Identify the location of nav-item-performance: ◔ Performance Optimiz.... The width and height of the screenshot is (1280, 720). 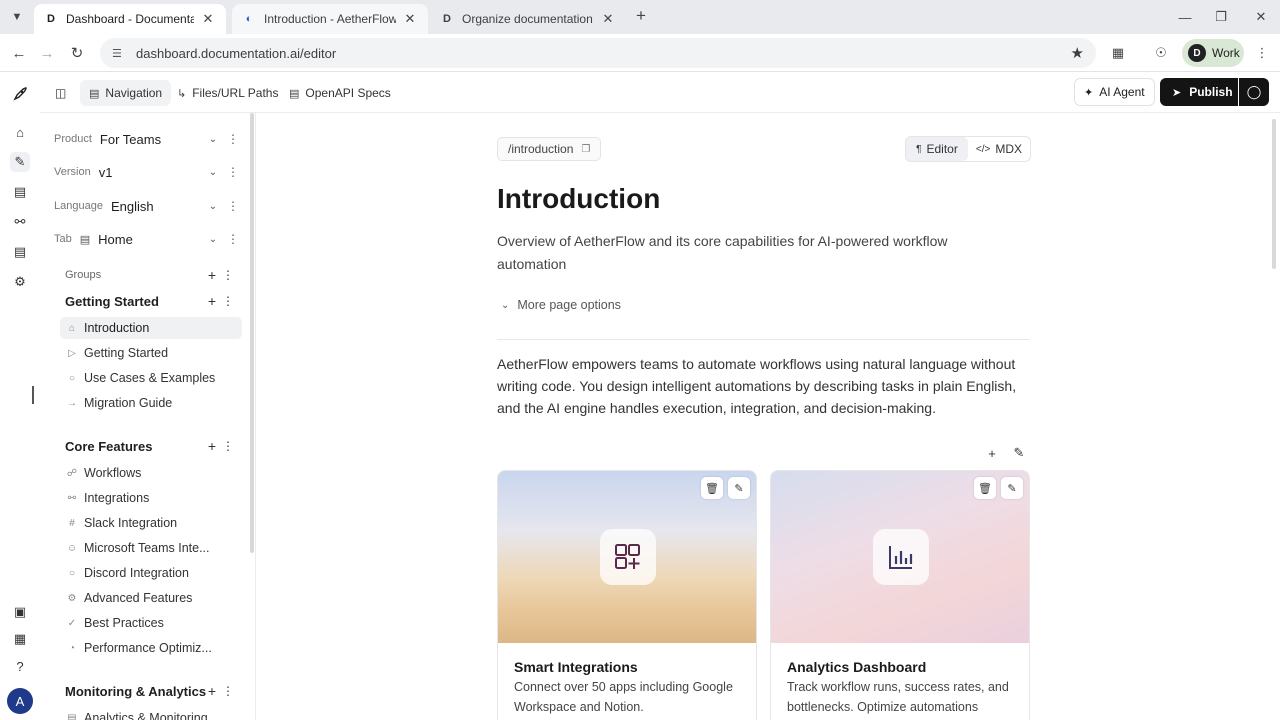
(151, 648).